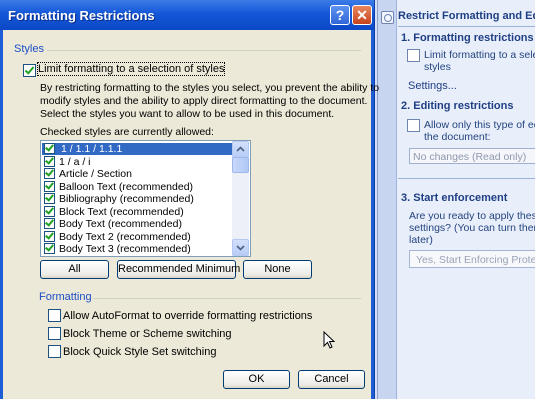 This screenshot has width=535, height=399. Describe the element at coordinates (387, 199) in the screenshot. I see `task-pane-strip` at that location.